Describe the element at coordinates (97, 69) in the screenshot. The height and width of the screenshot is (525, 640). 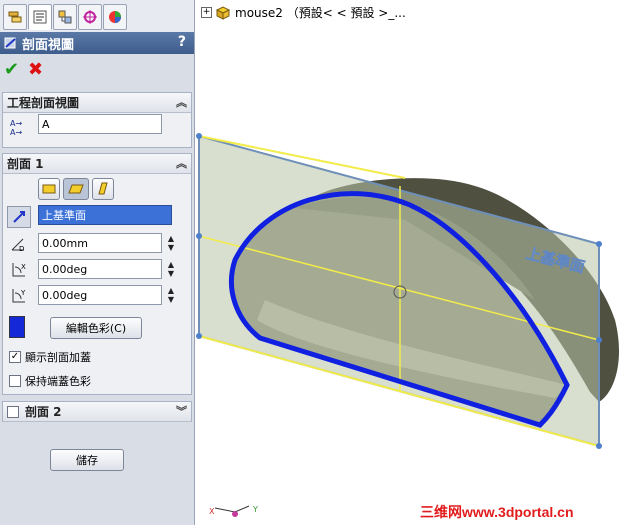
I see `action-row: ✔ ✖` at that location.